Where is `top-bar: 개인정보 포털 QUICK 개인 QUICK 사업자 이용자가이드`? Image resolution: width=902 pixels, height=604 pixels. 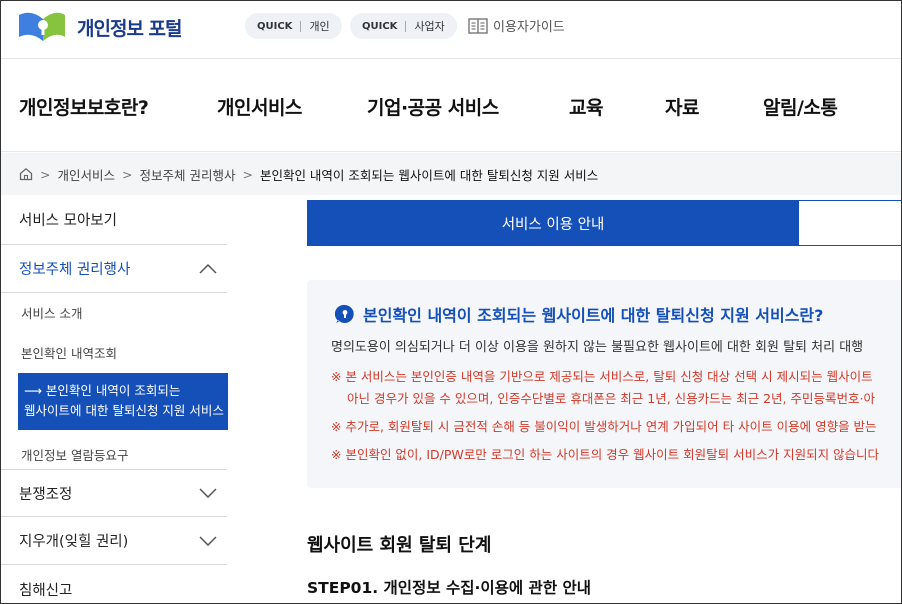 top-bar: 개인정보 포털 QUICK 개인 QUICK 사업자 이용자가이드 is located at coordinates (451, 30).